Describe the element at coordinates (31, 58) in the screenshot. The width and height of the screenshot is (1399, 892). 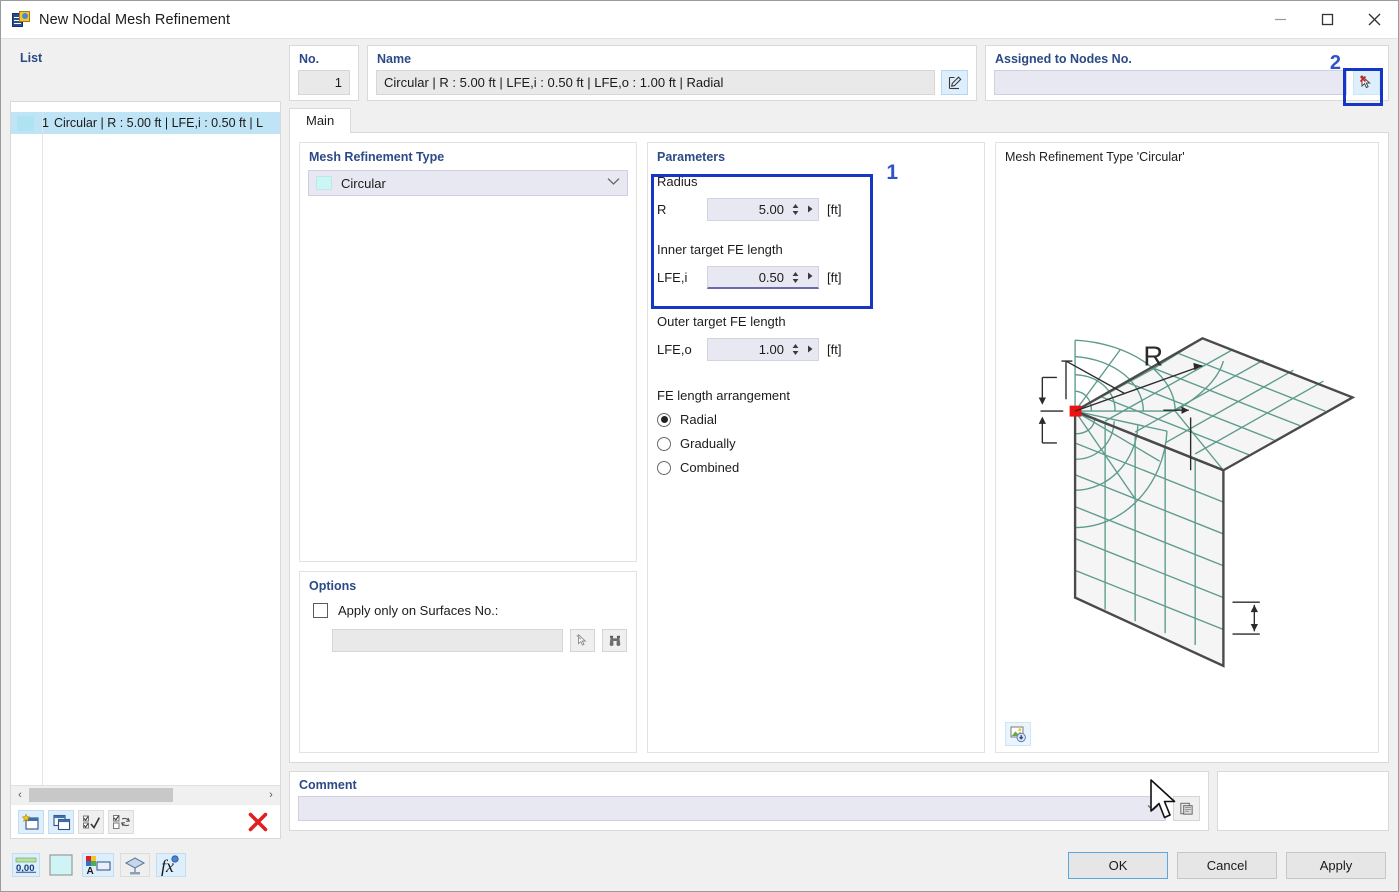
I see `list-legend: List` at that location.